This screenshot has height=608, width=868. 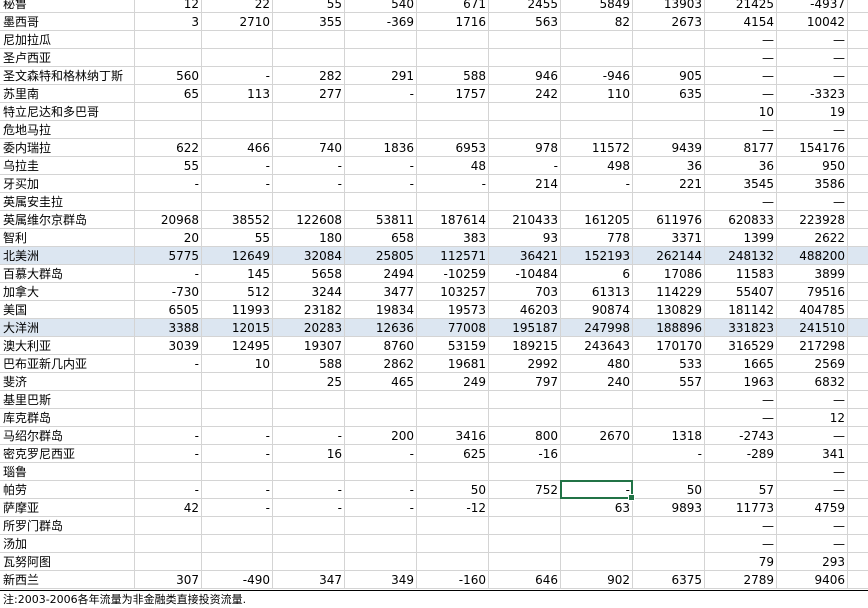 What do you see at coordinates (453, 291) in the screenshot?
I see `data-cell: 103257` at bounding box center [453, 291].